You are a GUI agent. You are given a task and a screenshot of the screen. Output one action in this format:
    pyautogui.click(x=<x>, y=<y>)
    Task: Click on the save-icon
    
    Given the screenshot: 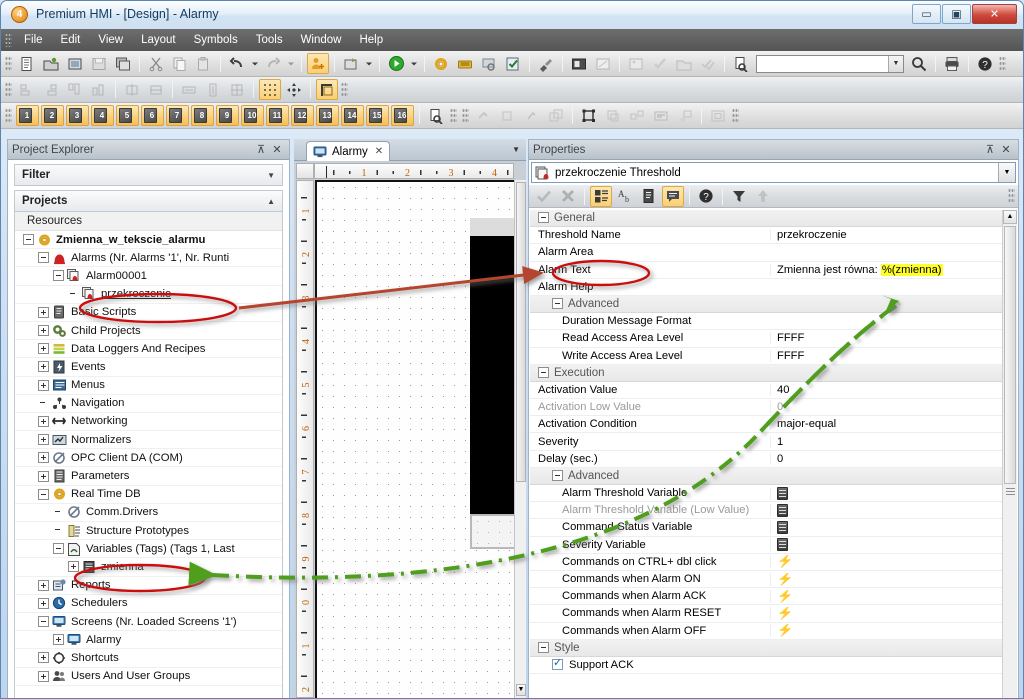 What is the action you would take?
    pyautogui.click(x=99, y=63)
    